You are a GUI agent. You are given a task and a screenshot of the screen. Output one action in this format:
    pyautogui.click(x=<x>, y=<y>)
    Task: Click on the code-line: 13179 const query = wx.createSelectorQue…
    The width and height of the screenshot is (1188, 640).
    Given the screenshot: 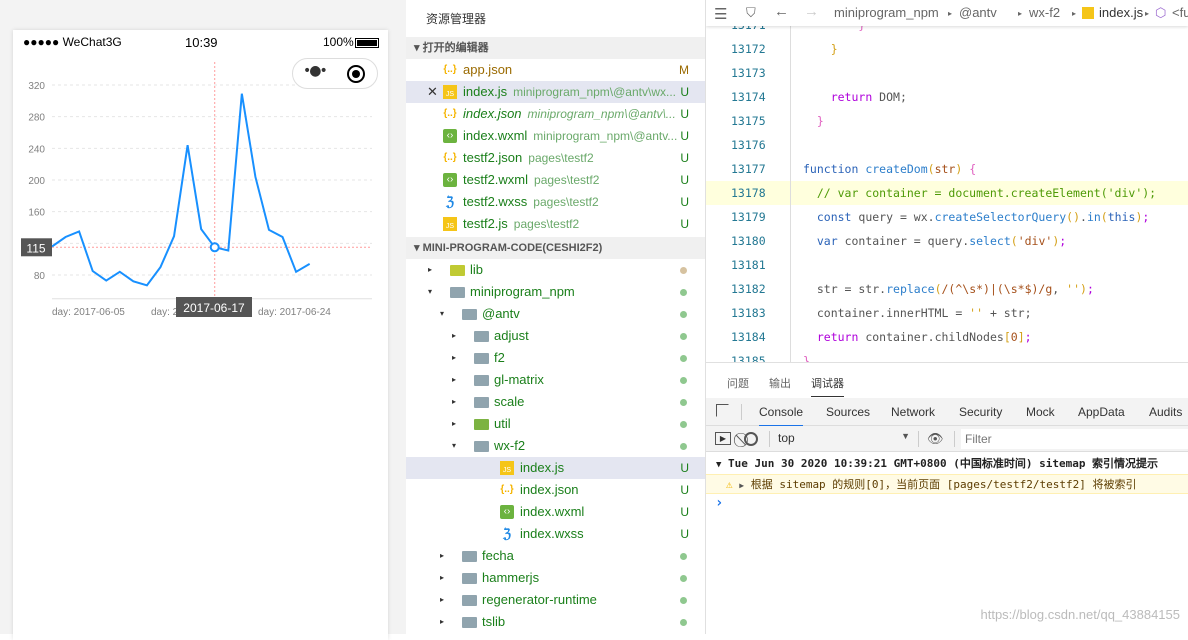 What is the action you would take?
    pyautogui.click(x=947, y=217)
    